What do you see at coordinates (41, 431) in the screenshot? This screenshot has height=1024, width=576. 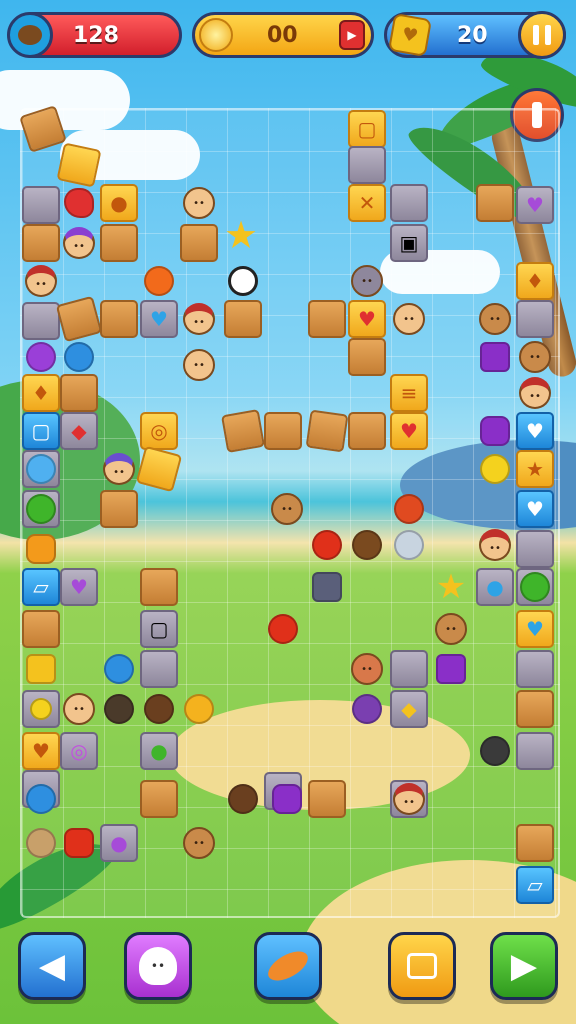 I see `blue-gem-tile: ▢` at bounding box center [41, 431].